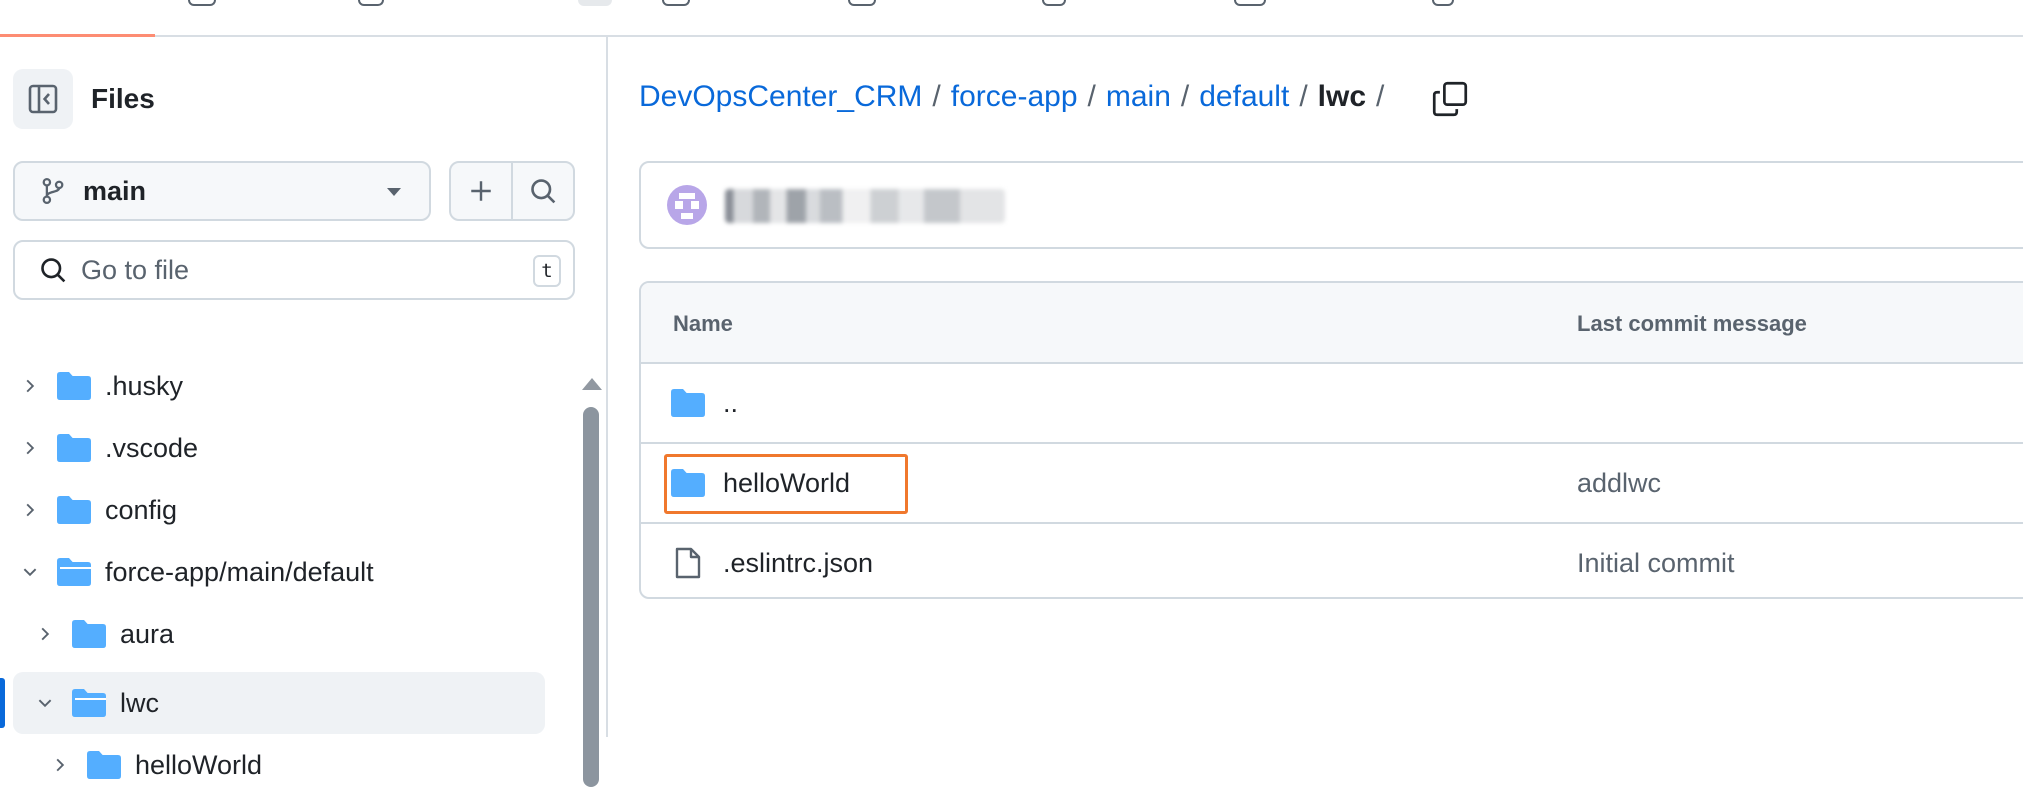 The height and width of the screenshot is (796, 2023). I want to click on tree-item-label: aura, so click(147, 633).